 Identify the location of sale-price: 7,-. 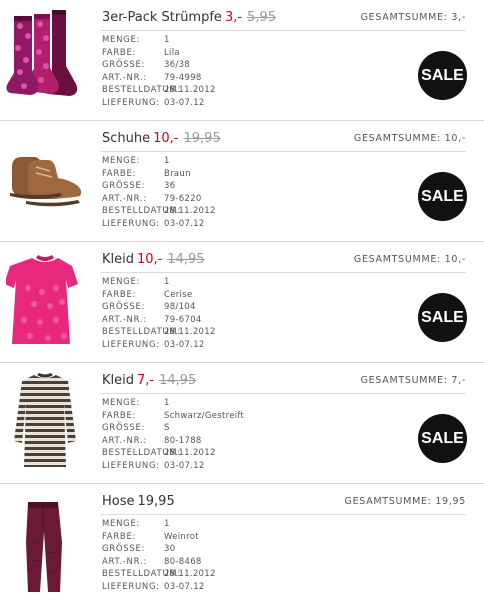
(146, 380).